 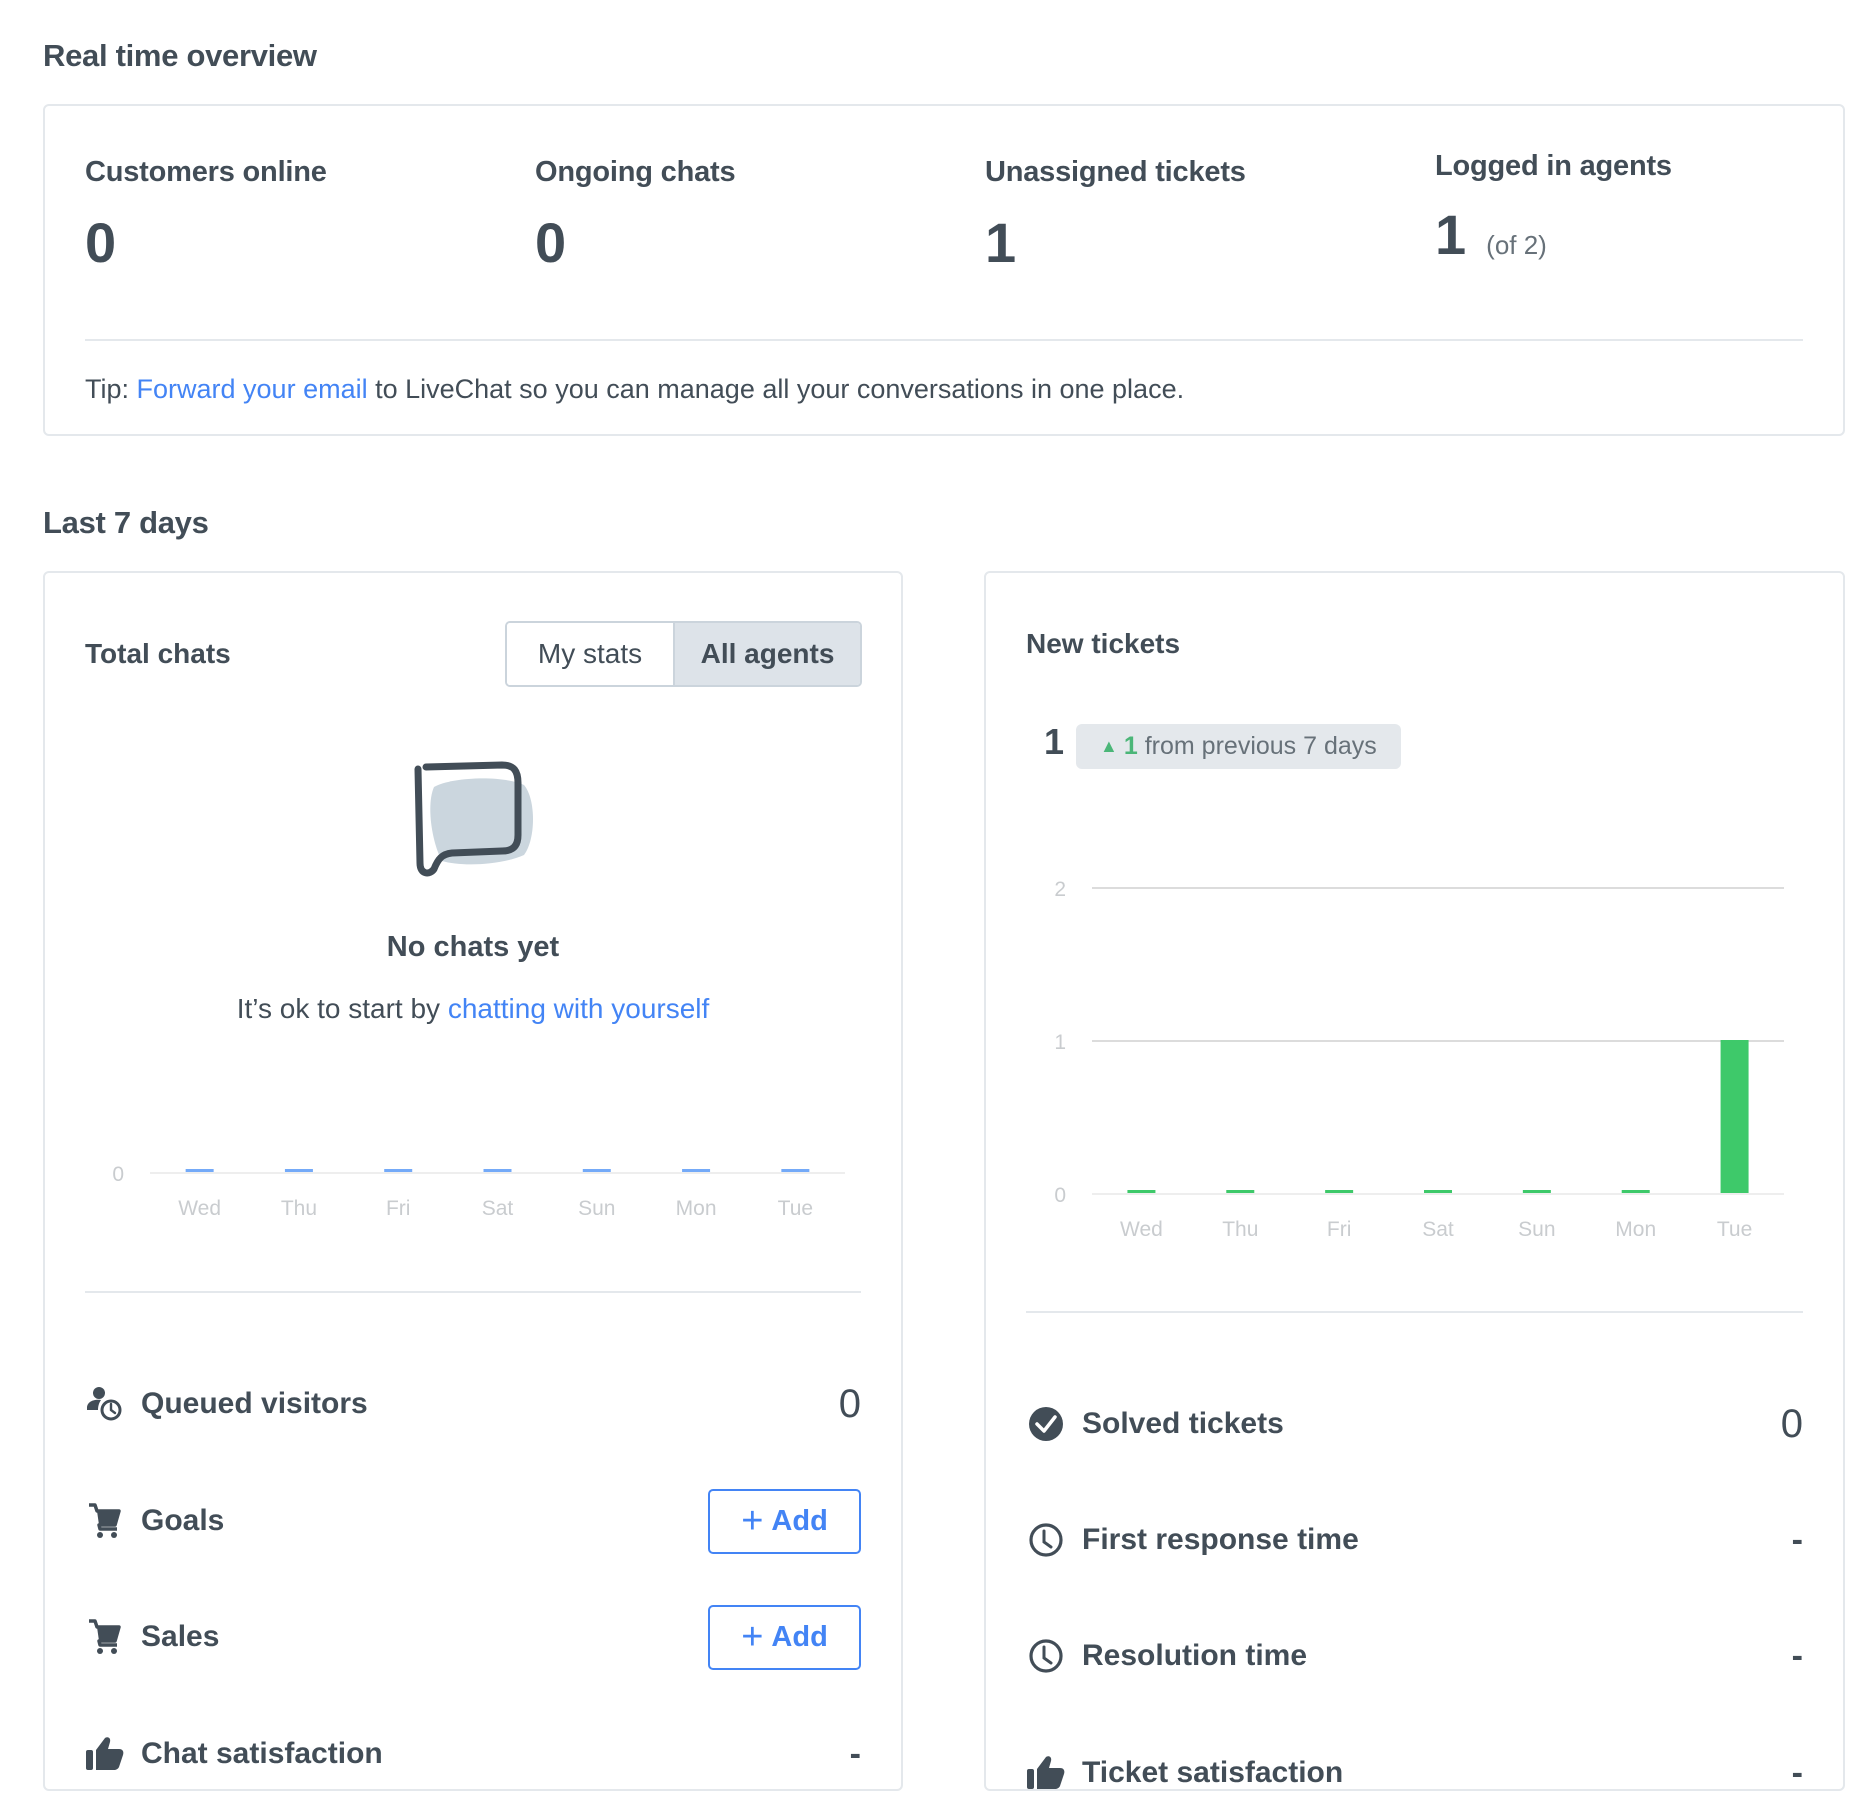 What do you see at coordinates (1553, 235) in the screenshot?
I see `stat-value-wrap: 1 (of 2)` at bounding box center [1553, 235].